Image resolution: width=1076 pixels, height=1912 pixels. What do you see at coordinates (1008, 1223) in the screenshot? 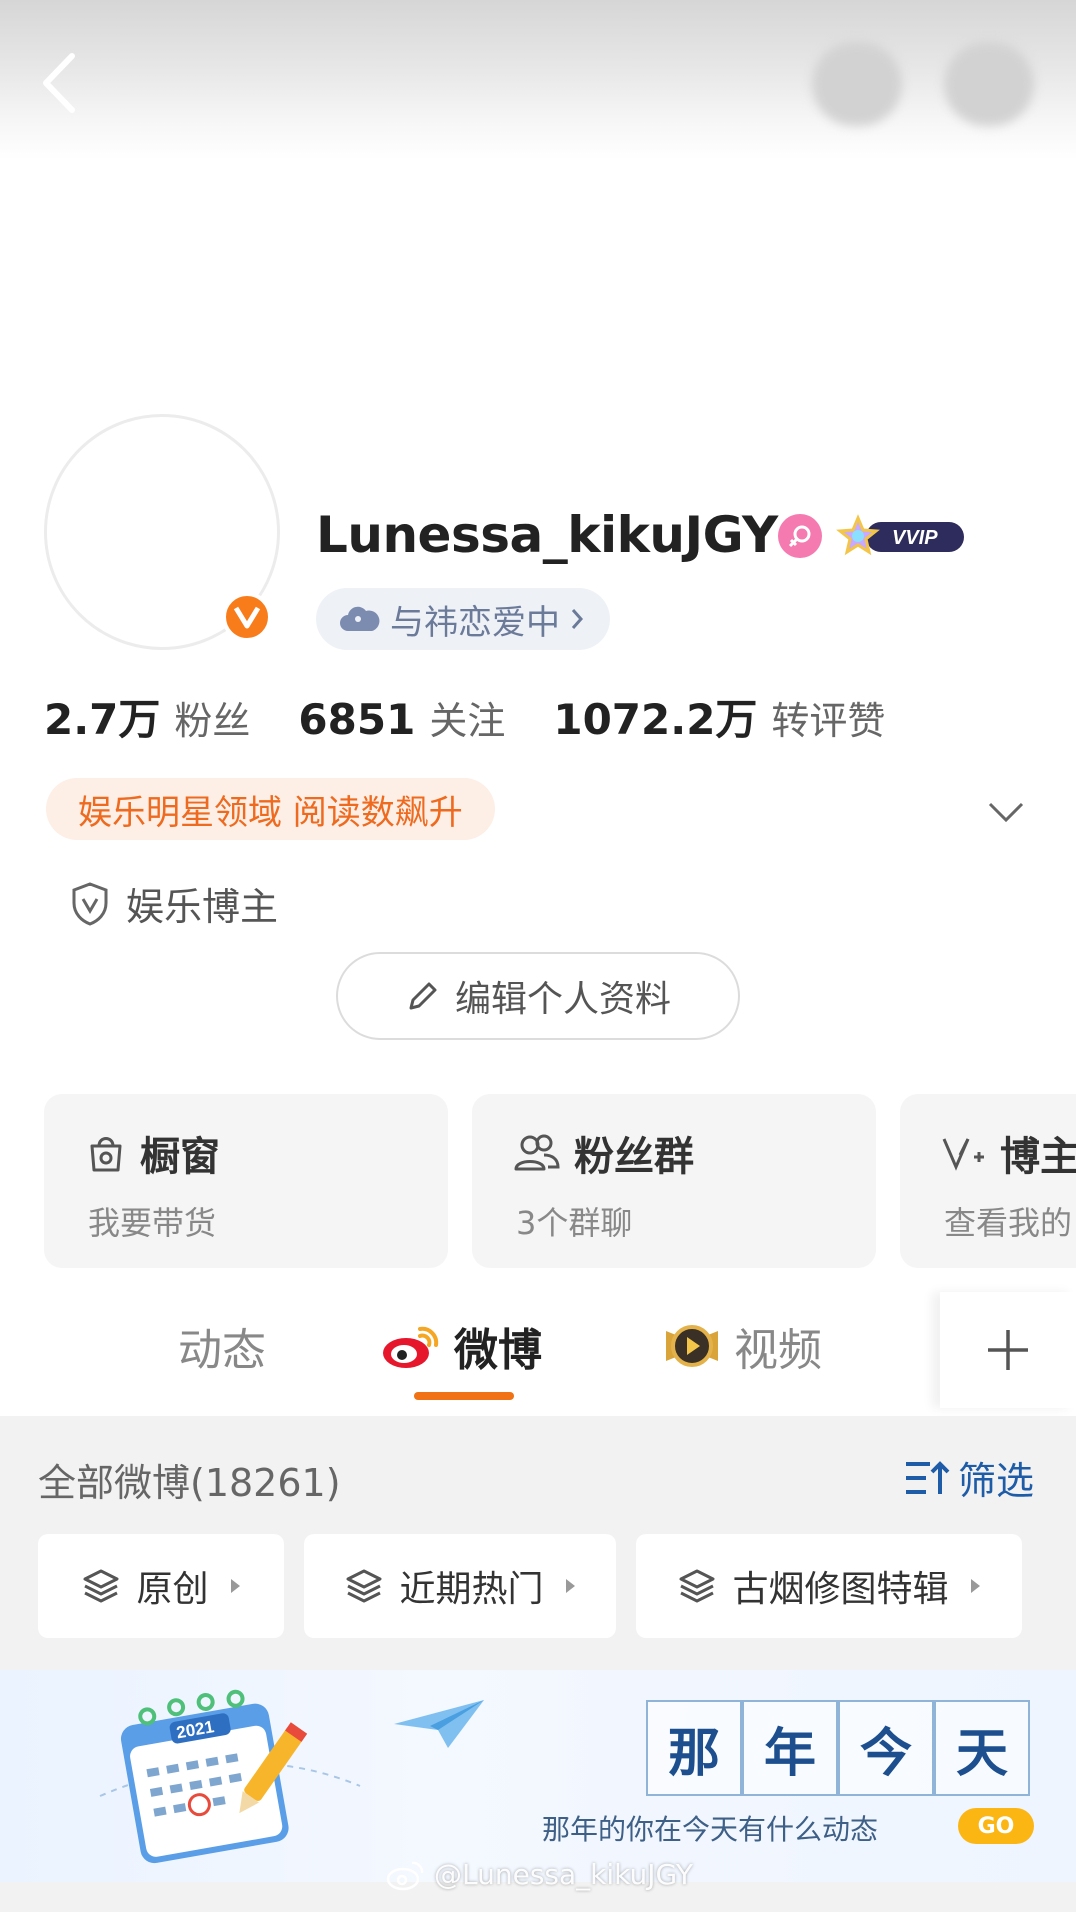
I see `card-subtitle: 查看我的` at bounding box center [1008, 1223].